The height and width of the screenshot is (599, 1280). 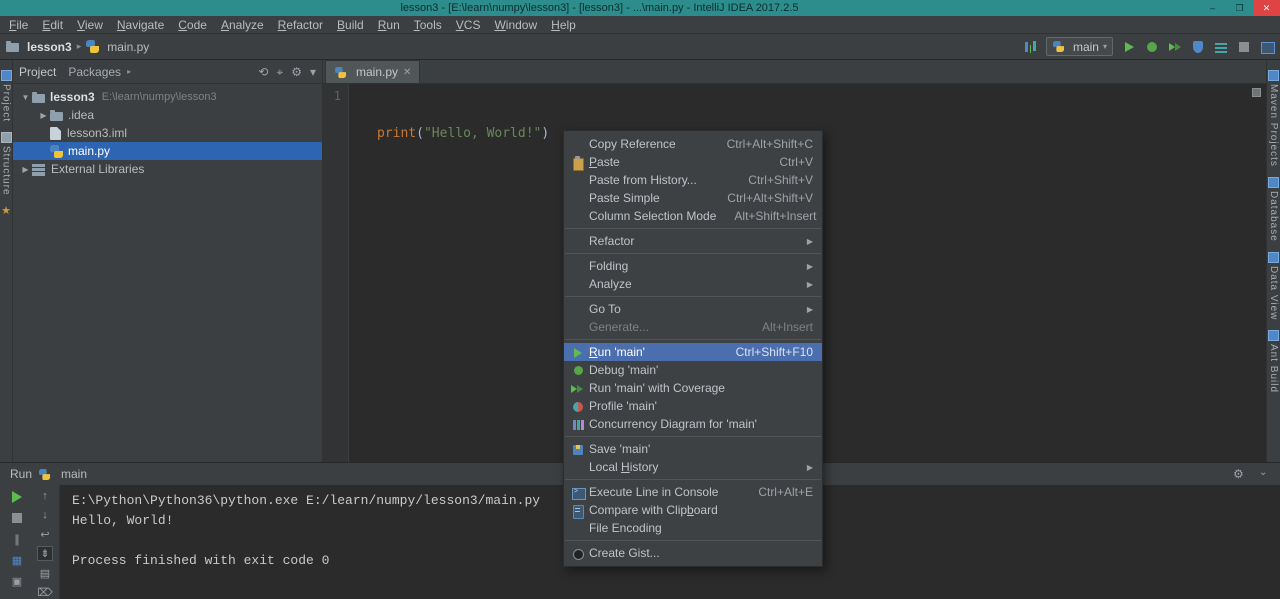 I want to click on menu-item-paste-from-history: Paste from History... Ctrl+Shift+V, so click(x=693, y=180).